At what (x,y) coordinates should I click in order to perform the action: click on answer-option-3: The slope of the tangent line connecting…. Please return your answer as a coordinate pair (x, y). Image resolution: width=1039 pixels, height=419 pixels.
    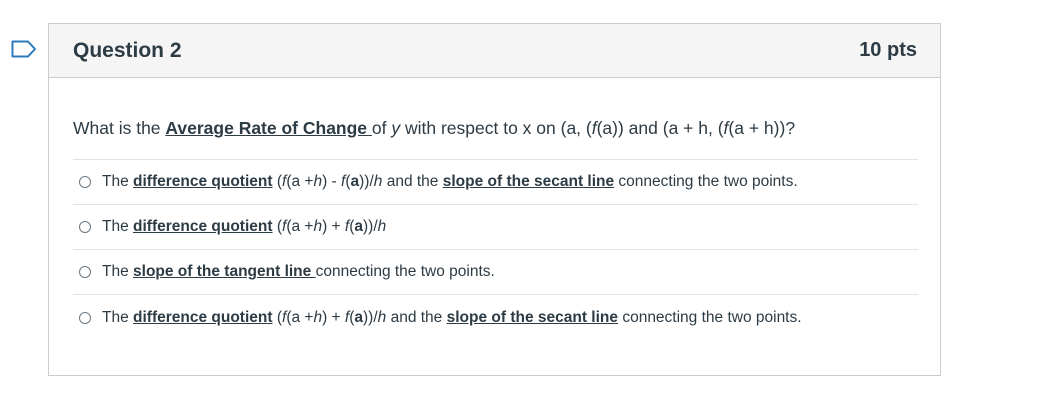
    Looking at the image, I should click on (495, 272).